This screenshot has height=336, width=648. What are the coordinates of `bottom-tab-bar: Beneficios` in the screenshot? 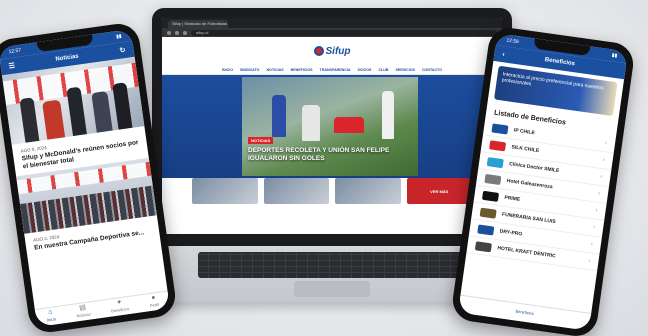 It's located at (525, 312).